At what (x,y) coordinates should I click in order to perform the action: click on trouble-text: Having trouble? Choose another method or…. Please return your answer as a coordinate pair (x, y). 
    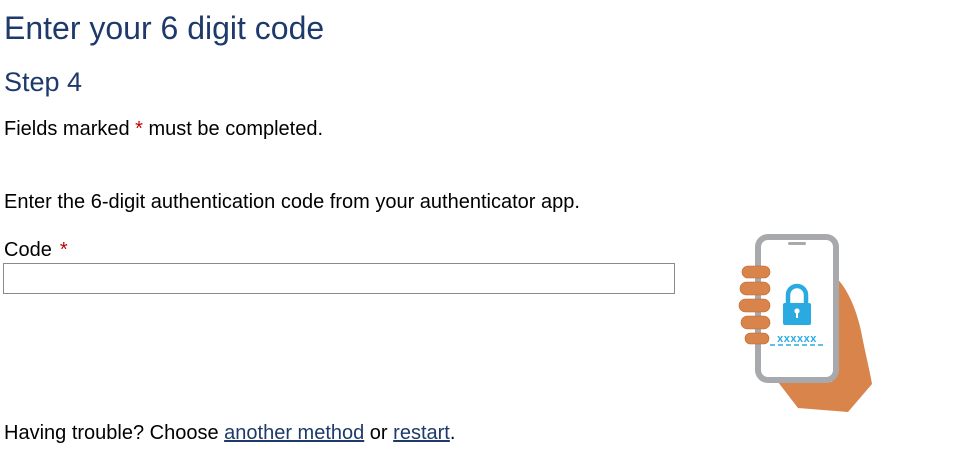
    Looking at the image, I should click on (229, 433).